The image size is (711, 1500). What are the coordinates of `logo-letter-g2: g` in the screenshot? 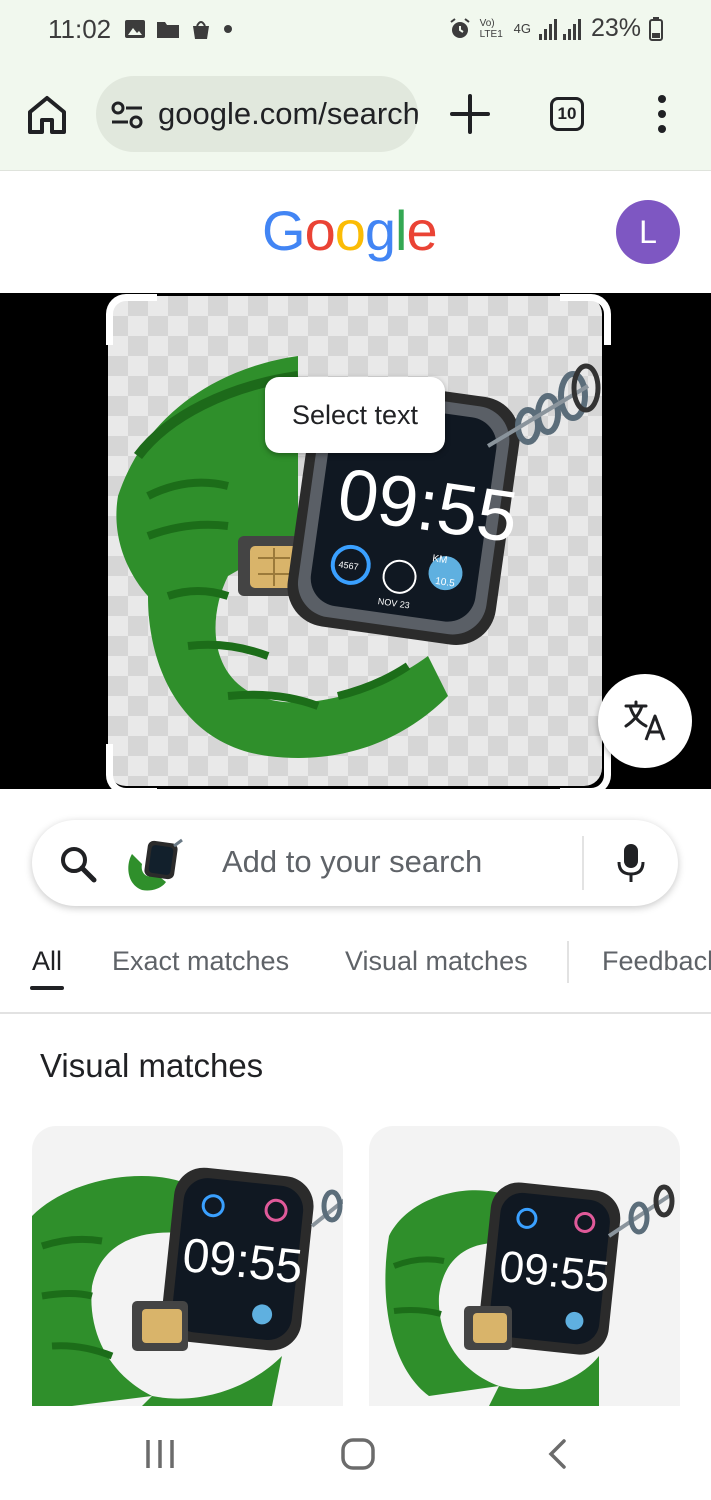 It's located at (380, 230).